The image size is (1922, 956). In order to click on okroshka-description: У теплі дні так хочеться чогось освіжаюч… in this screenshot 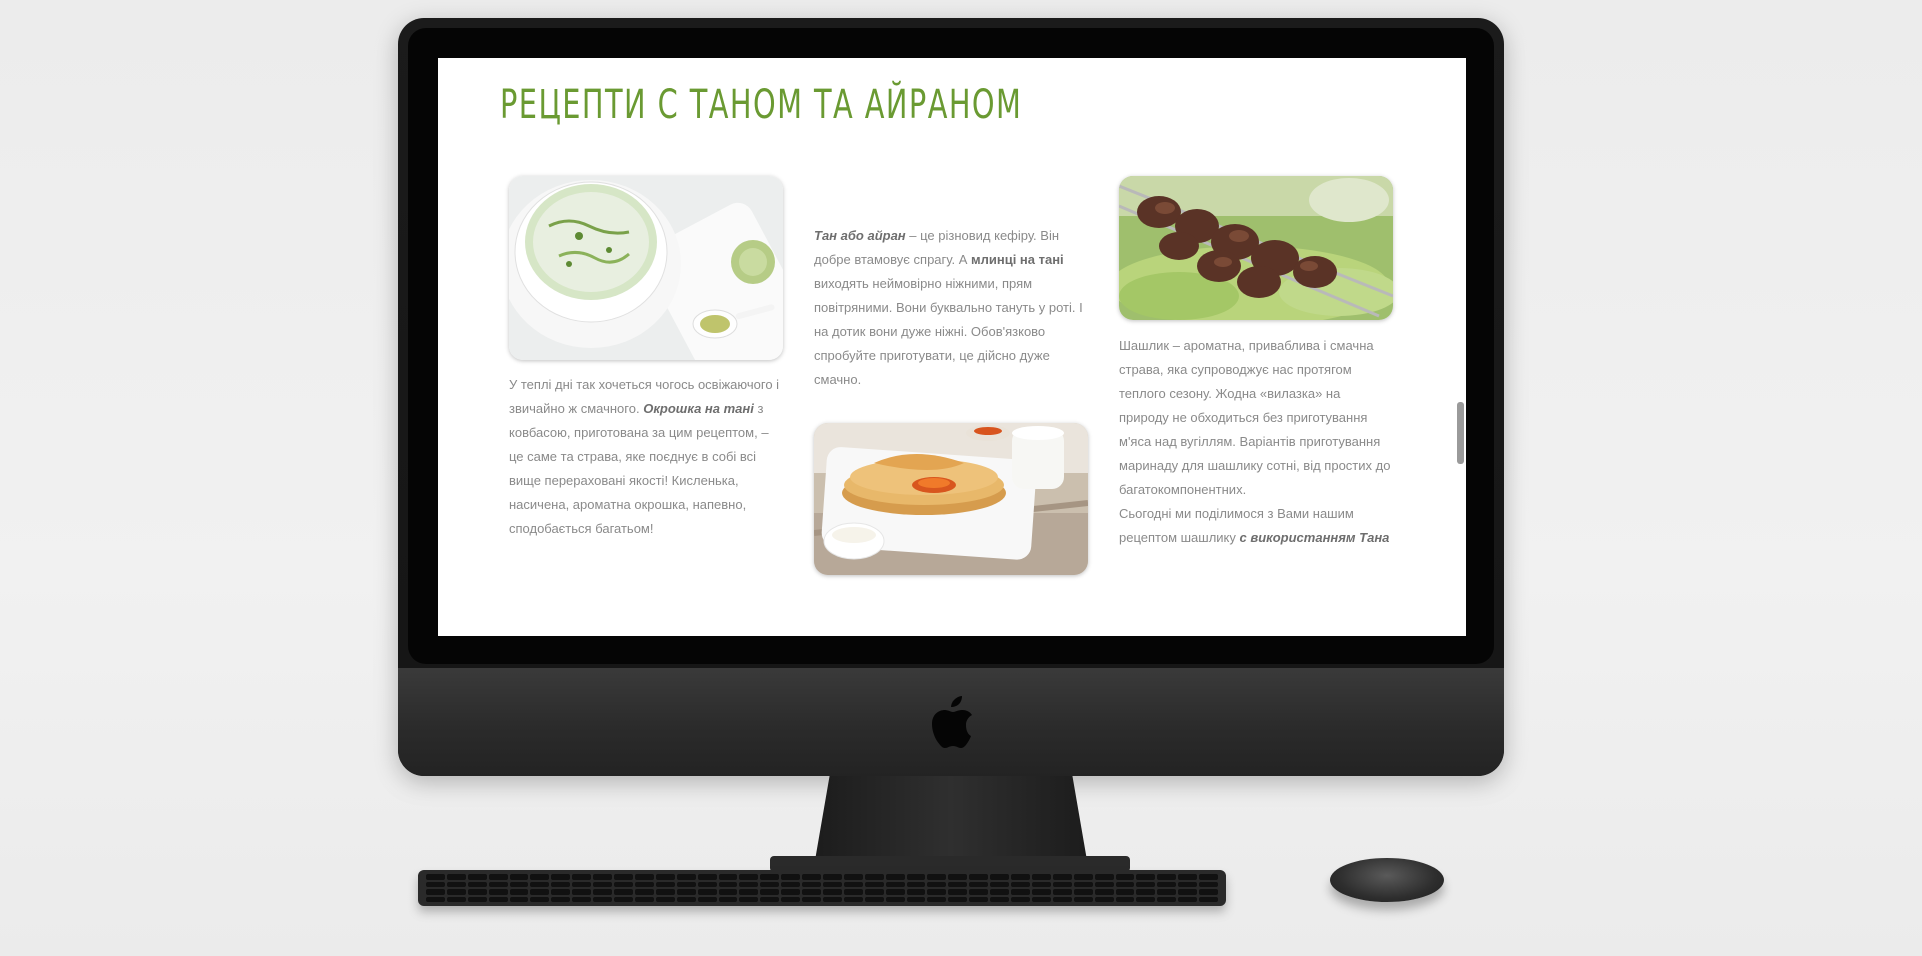, I will do `click(644, 456)`.